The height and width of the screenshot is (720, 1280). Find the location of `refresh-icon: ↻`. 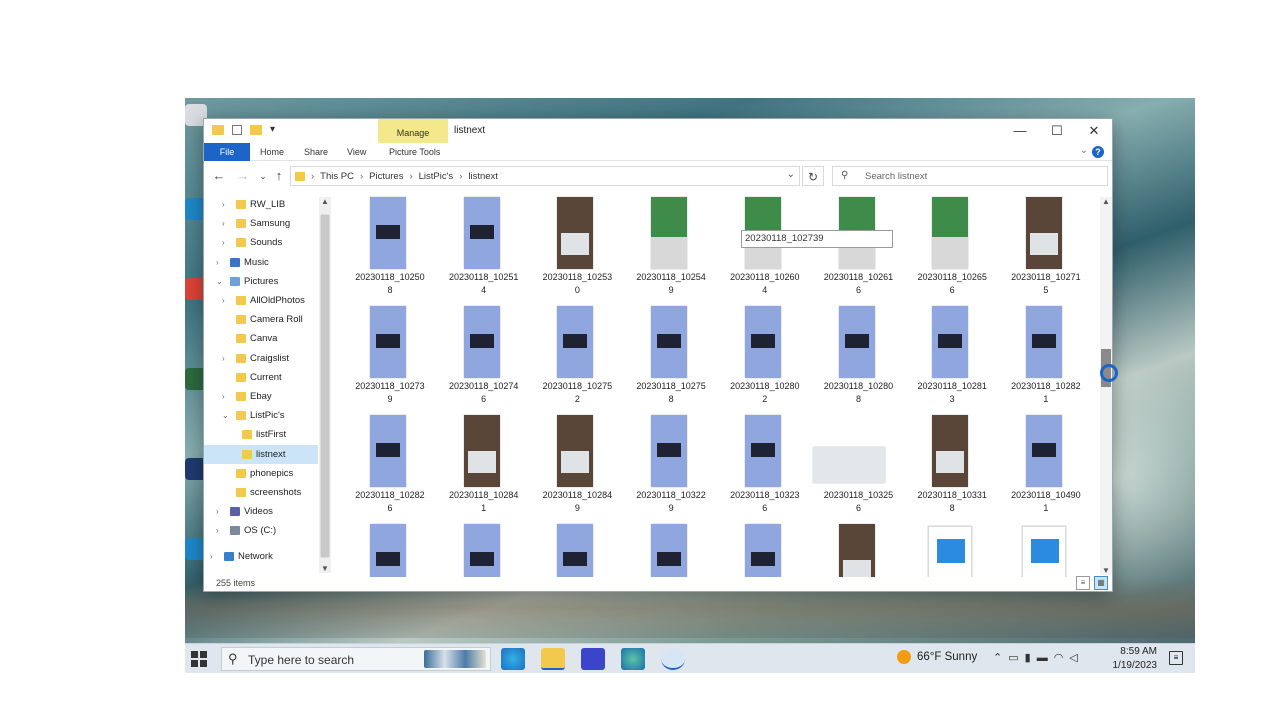

refresh-icon: ↻ is located at coordinates (813, 176).